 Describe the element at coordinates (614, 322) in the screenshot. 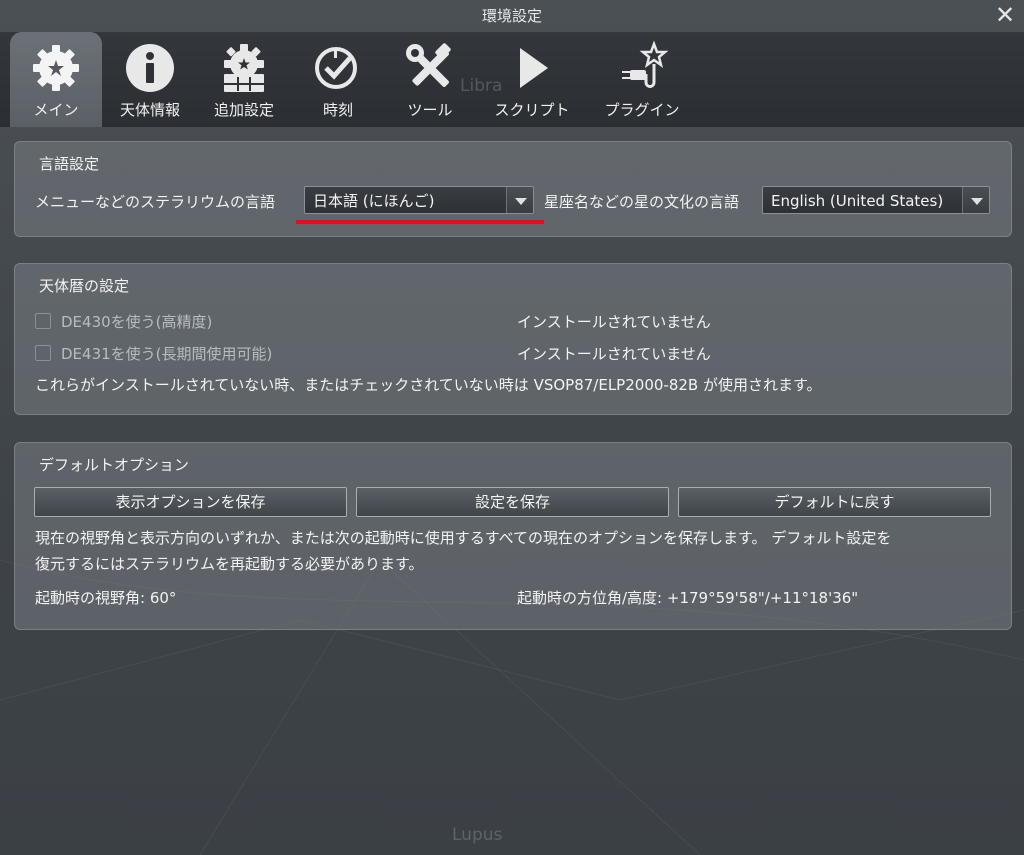

I see `de430-status: インストールされていません` at that location.